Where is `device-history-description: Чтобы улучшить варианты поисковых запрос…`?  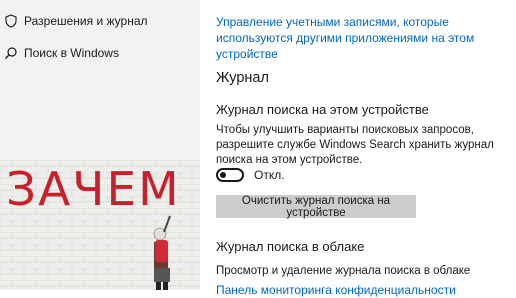 device-history-description: Чтобы улучшить варианты поисковых запрос… is located at coordinates (355, 145).